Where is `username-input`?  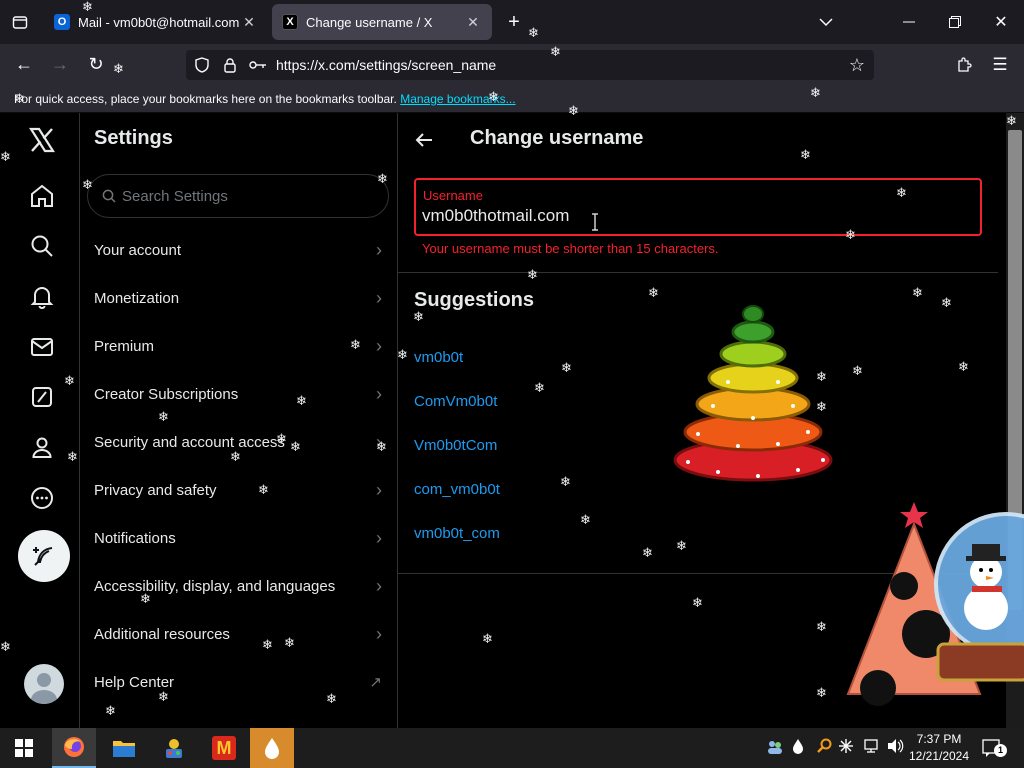
username-input is located at coordinates (692, 216).